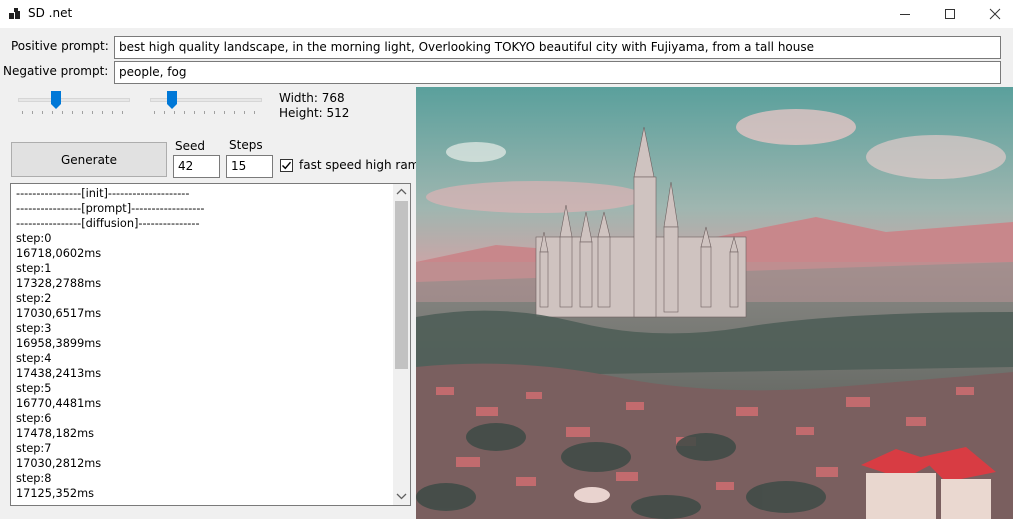 This screenshot has width=1013, height=519. I want to click on log-line: 17125,352ms, so click(55, 493).